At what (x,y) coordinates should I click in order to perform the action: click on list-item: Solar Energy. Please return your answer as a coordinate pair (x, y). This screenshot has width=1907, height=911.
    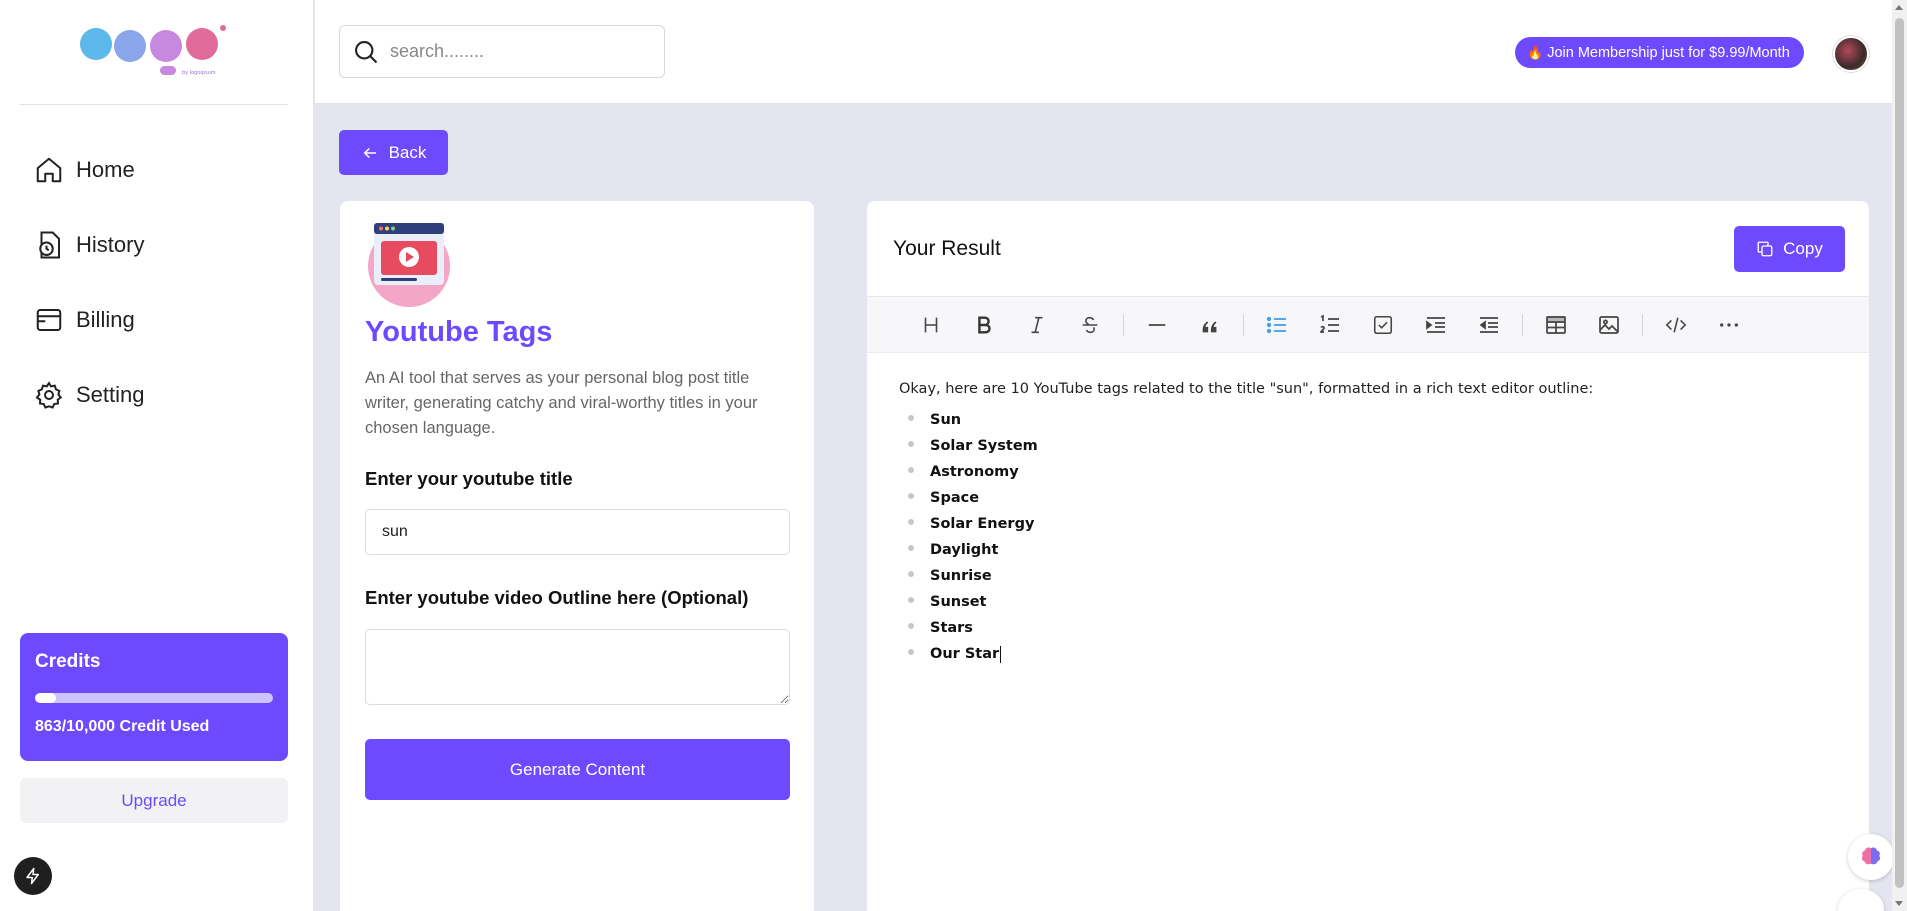
    Looking at the image, I should click on (1368, 524).